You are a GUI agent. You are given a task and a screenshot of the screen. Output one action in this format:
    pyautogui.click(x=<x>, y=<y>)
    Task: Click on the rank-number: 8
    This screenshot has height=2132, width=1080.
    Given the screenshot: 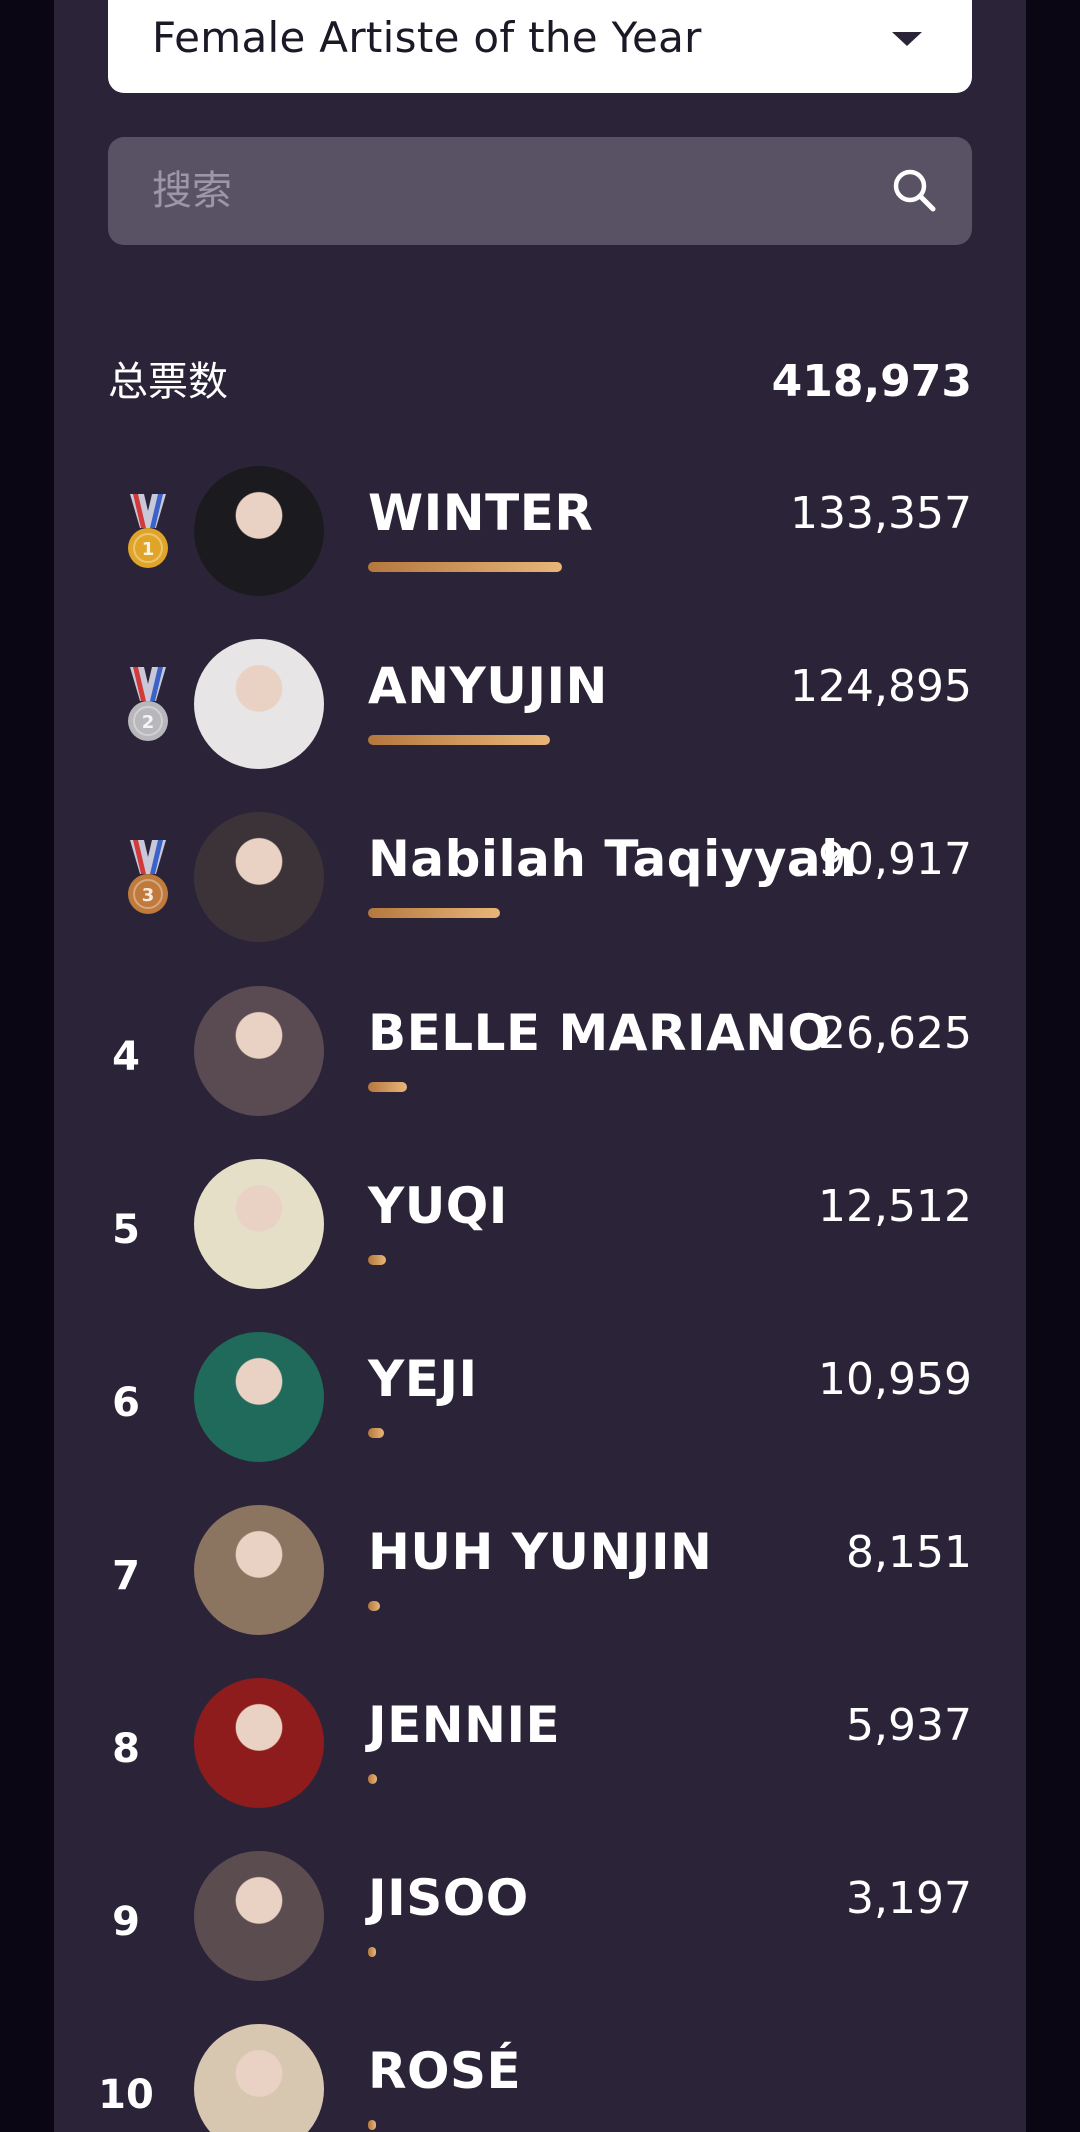 What is the action you would take?
    pyautogui.click(x=126, y=1749)
    